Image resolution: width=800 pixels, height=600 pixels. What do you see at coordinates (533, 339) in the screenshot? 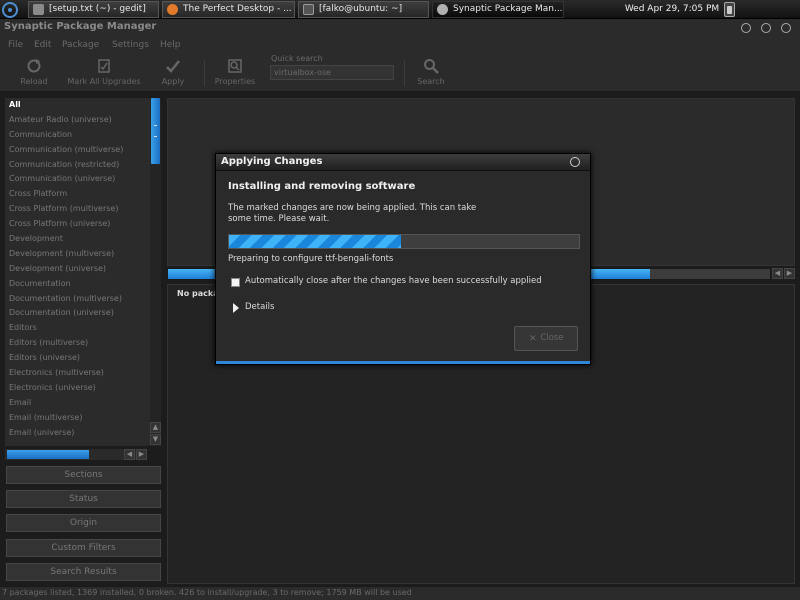
I see `close-x-icon: ✕` at bounding box center [533, 339].